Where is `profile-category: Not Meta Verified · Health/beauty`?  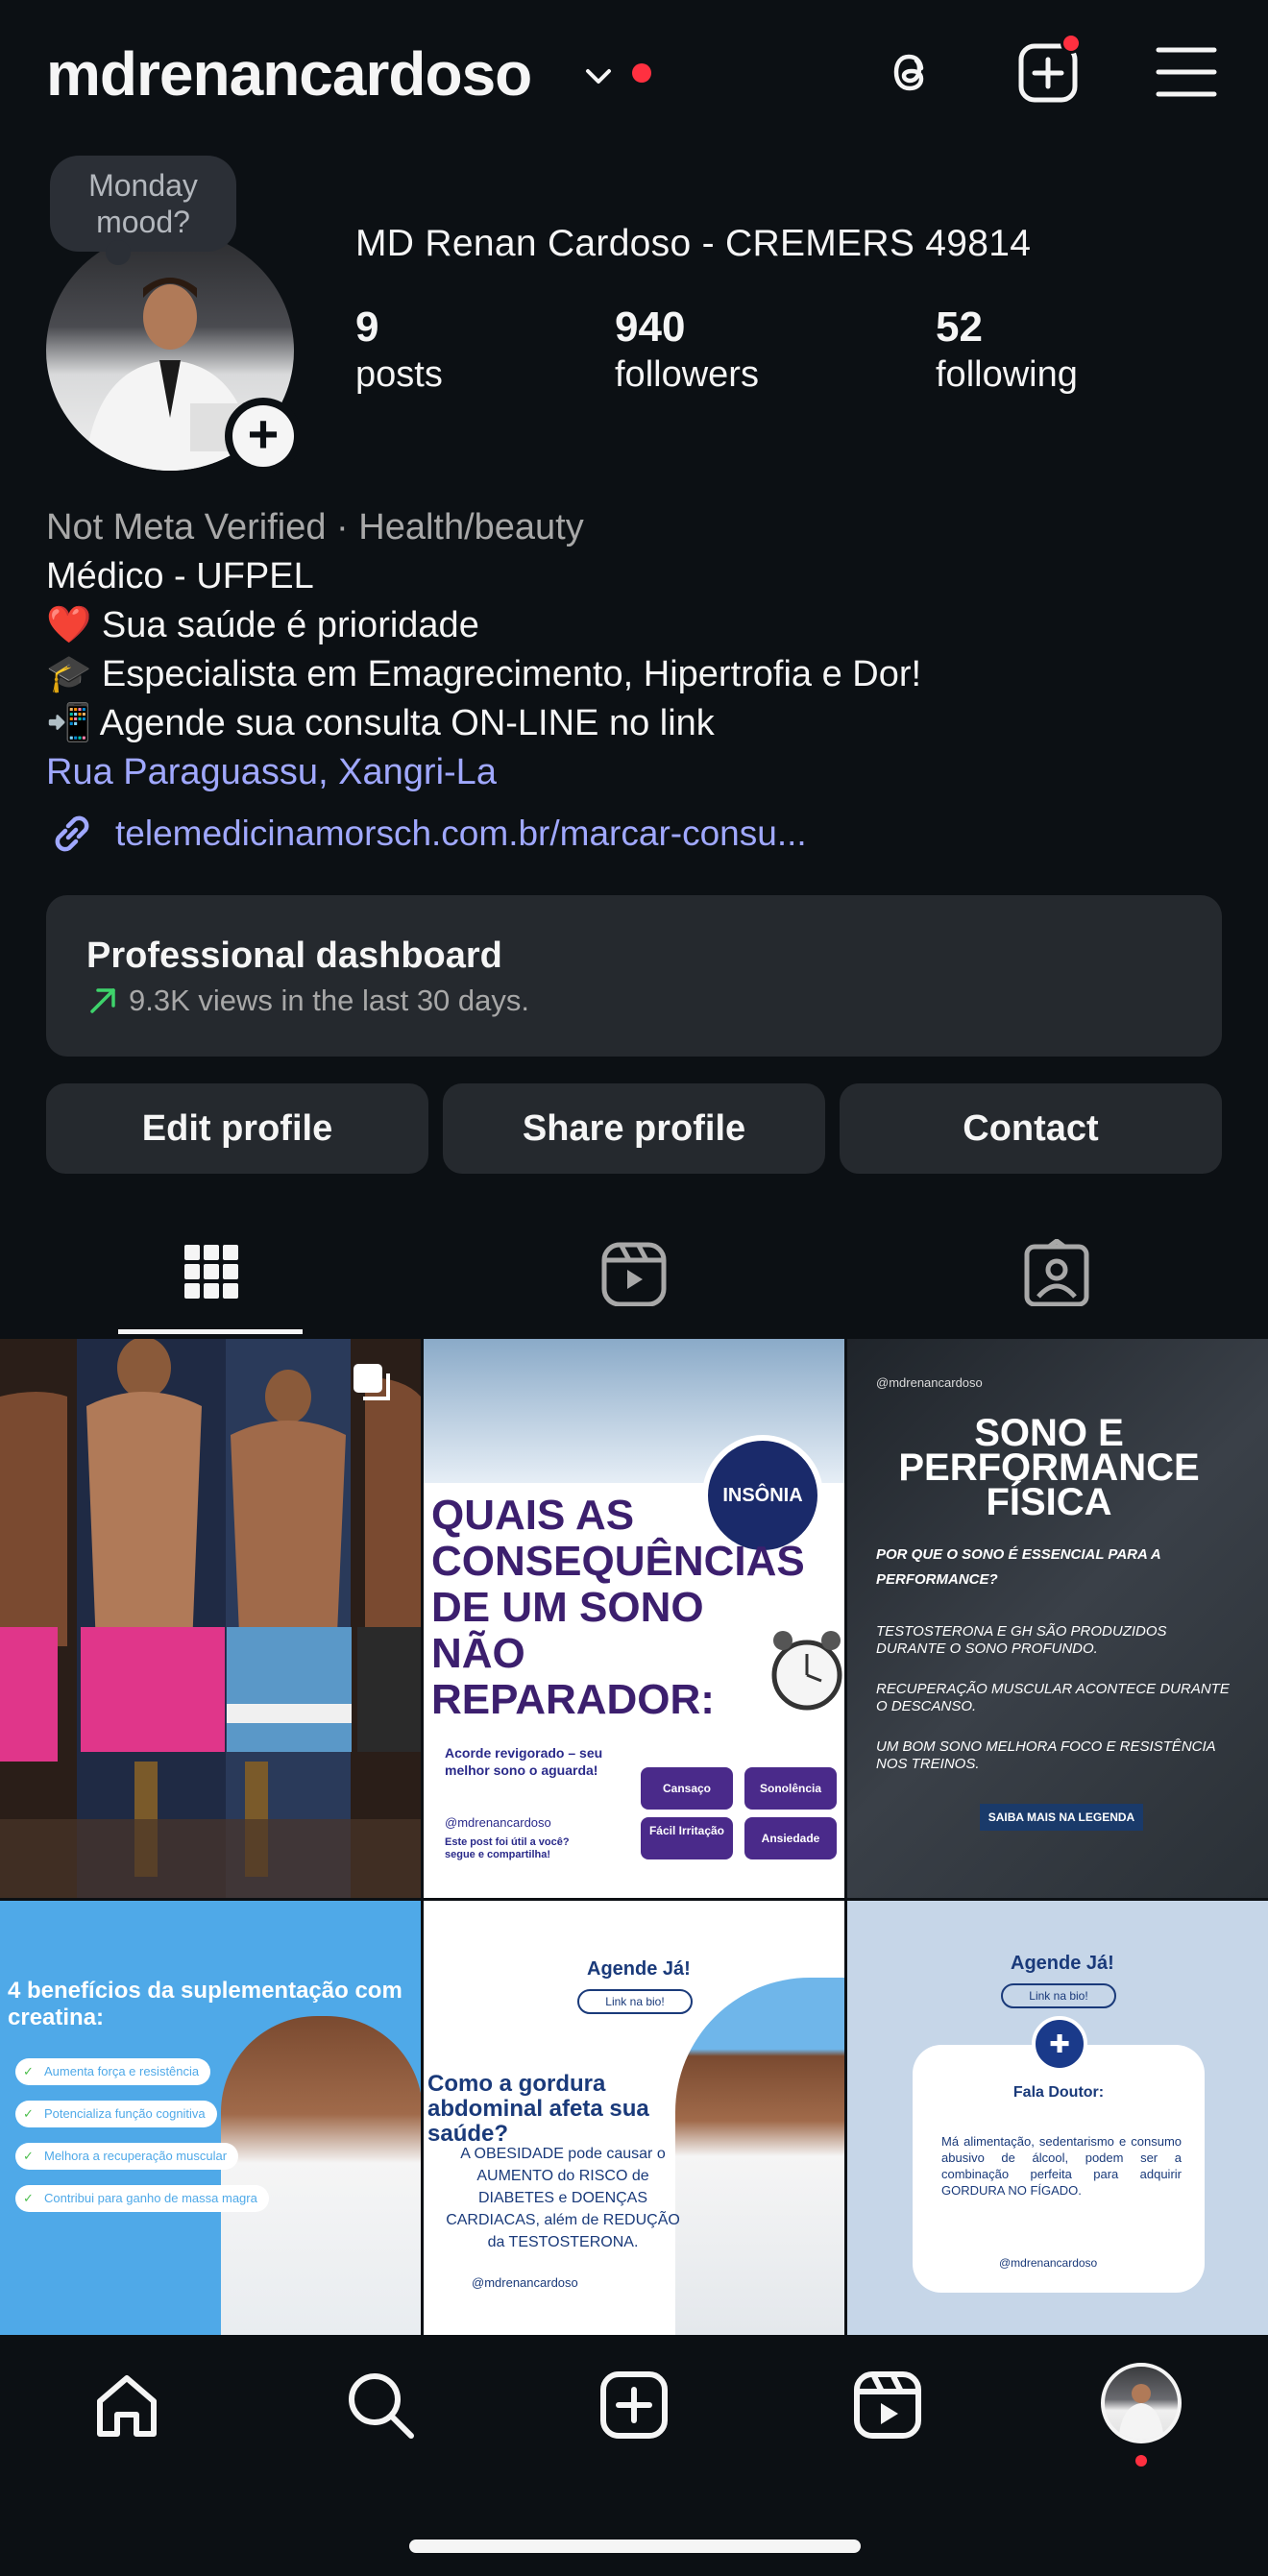 profile-category: Not Meta Verified · Health/beauty is located at coordinates (315, 527).